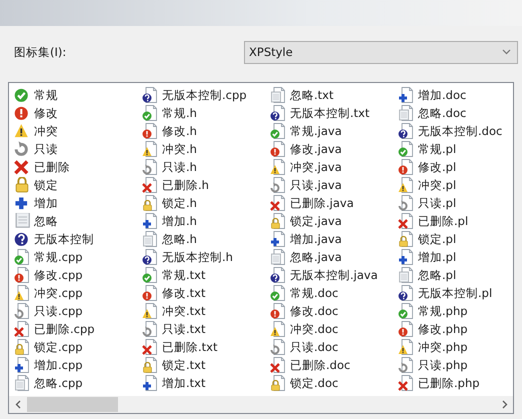 The image size is (522, 419). I want to click on list-item: 无版本控制.pl, so click(455, 293).